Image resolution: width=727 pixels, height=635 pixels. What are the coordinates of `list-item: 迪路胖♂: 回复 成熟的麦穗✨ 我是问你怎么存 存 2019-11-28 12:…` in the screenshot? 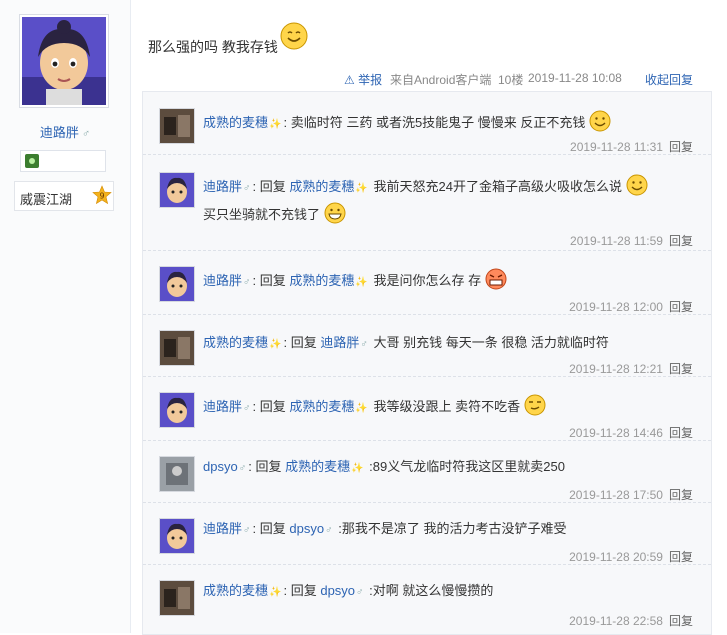 It's located at (427, 282).